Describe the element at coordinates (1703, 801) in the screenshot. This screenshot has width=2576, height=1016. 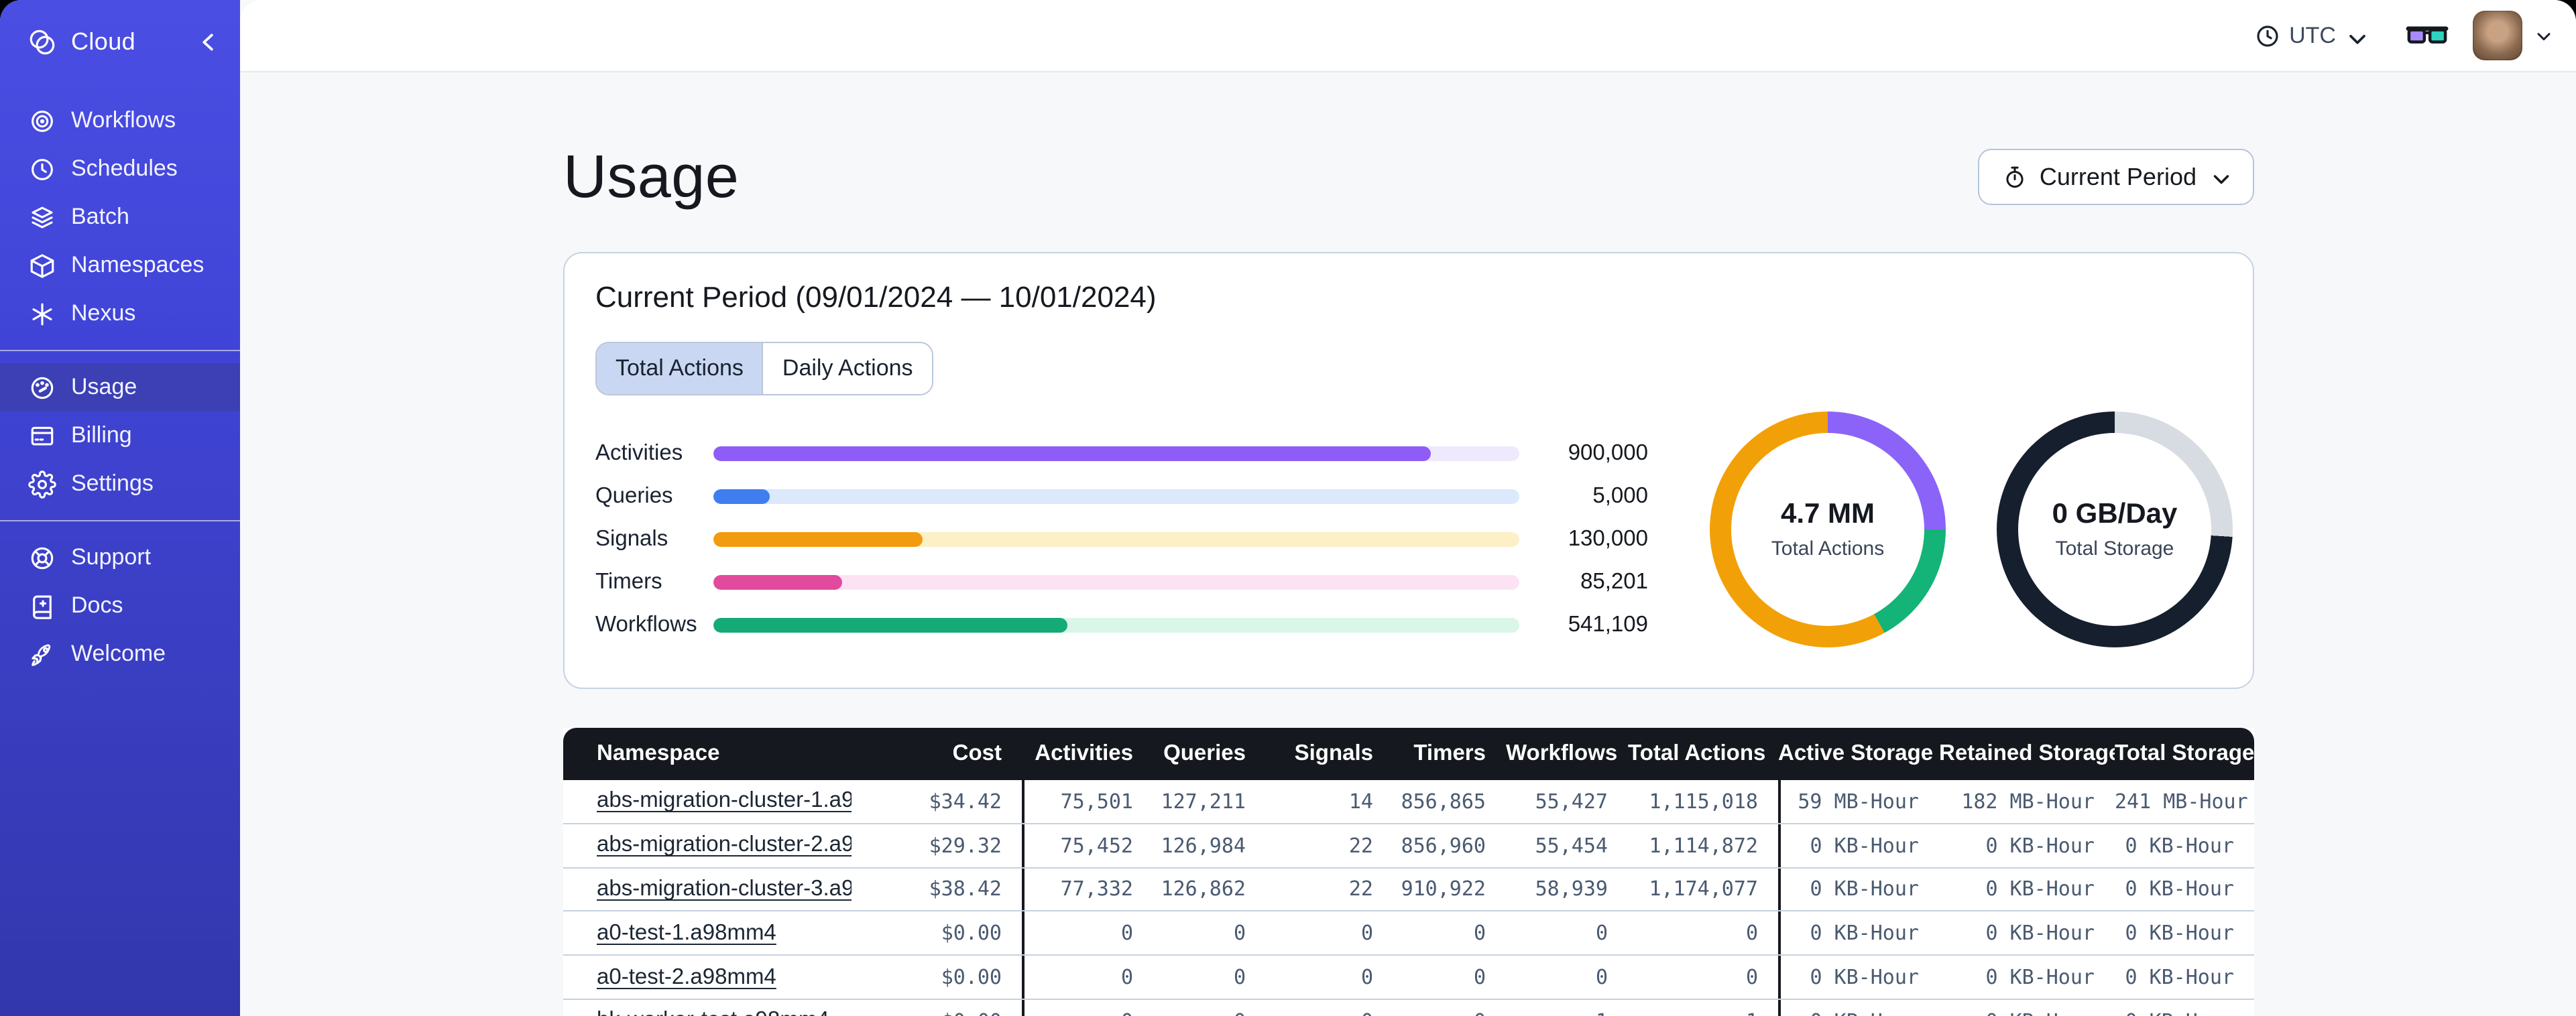
I see `total_actions-cell: 1,115,018` at that location.